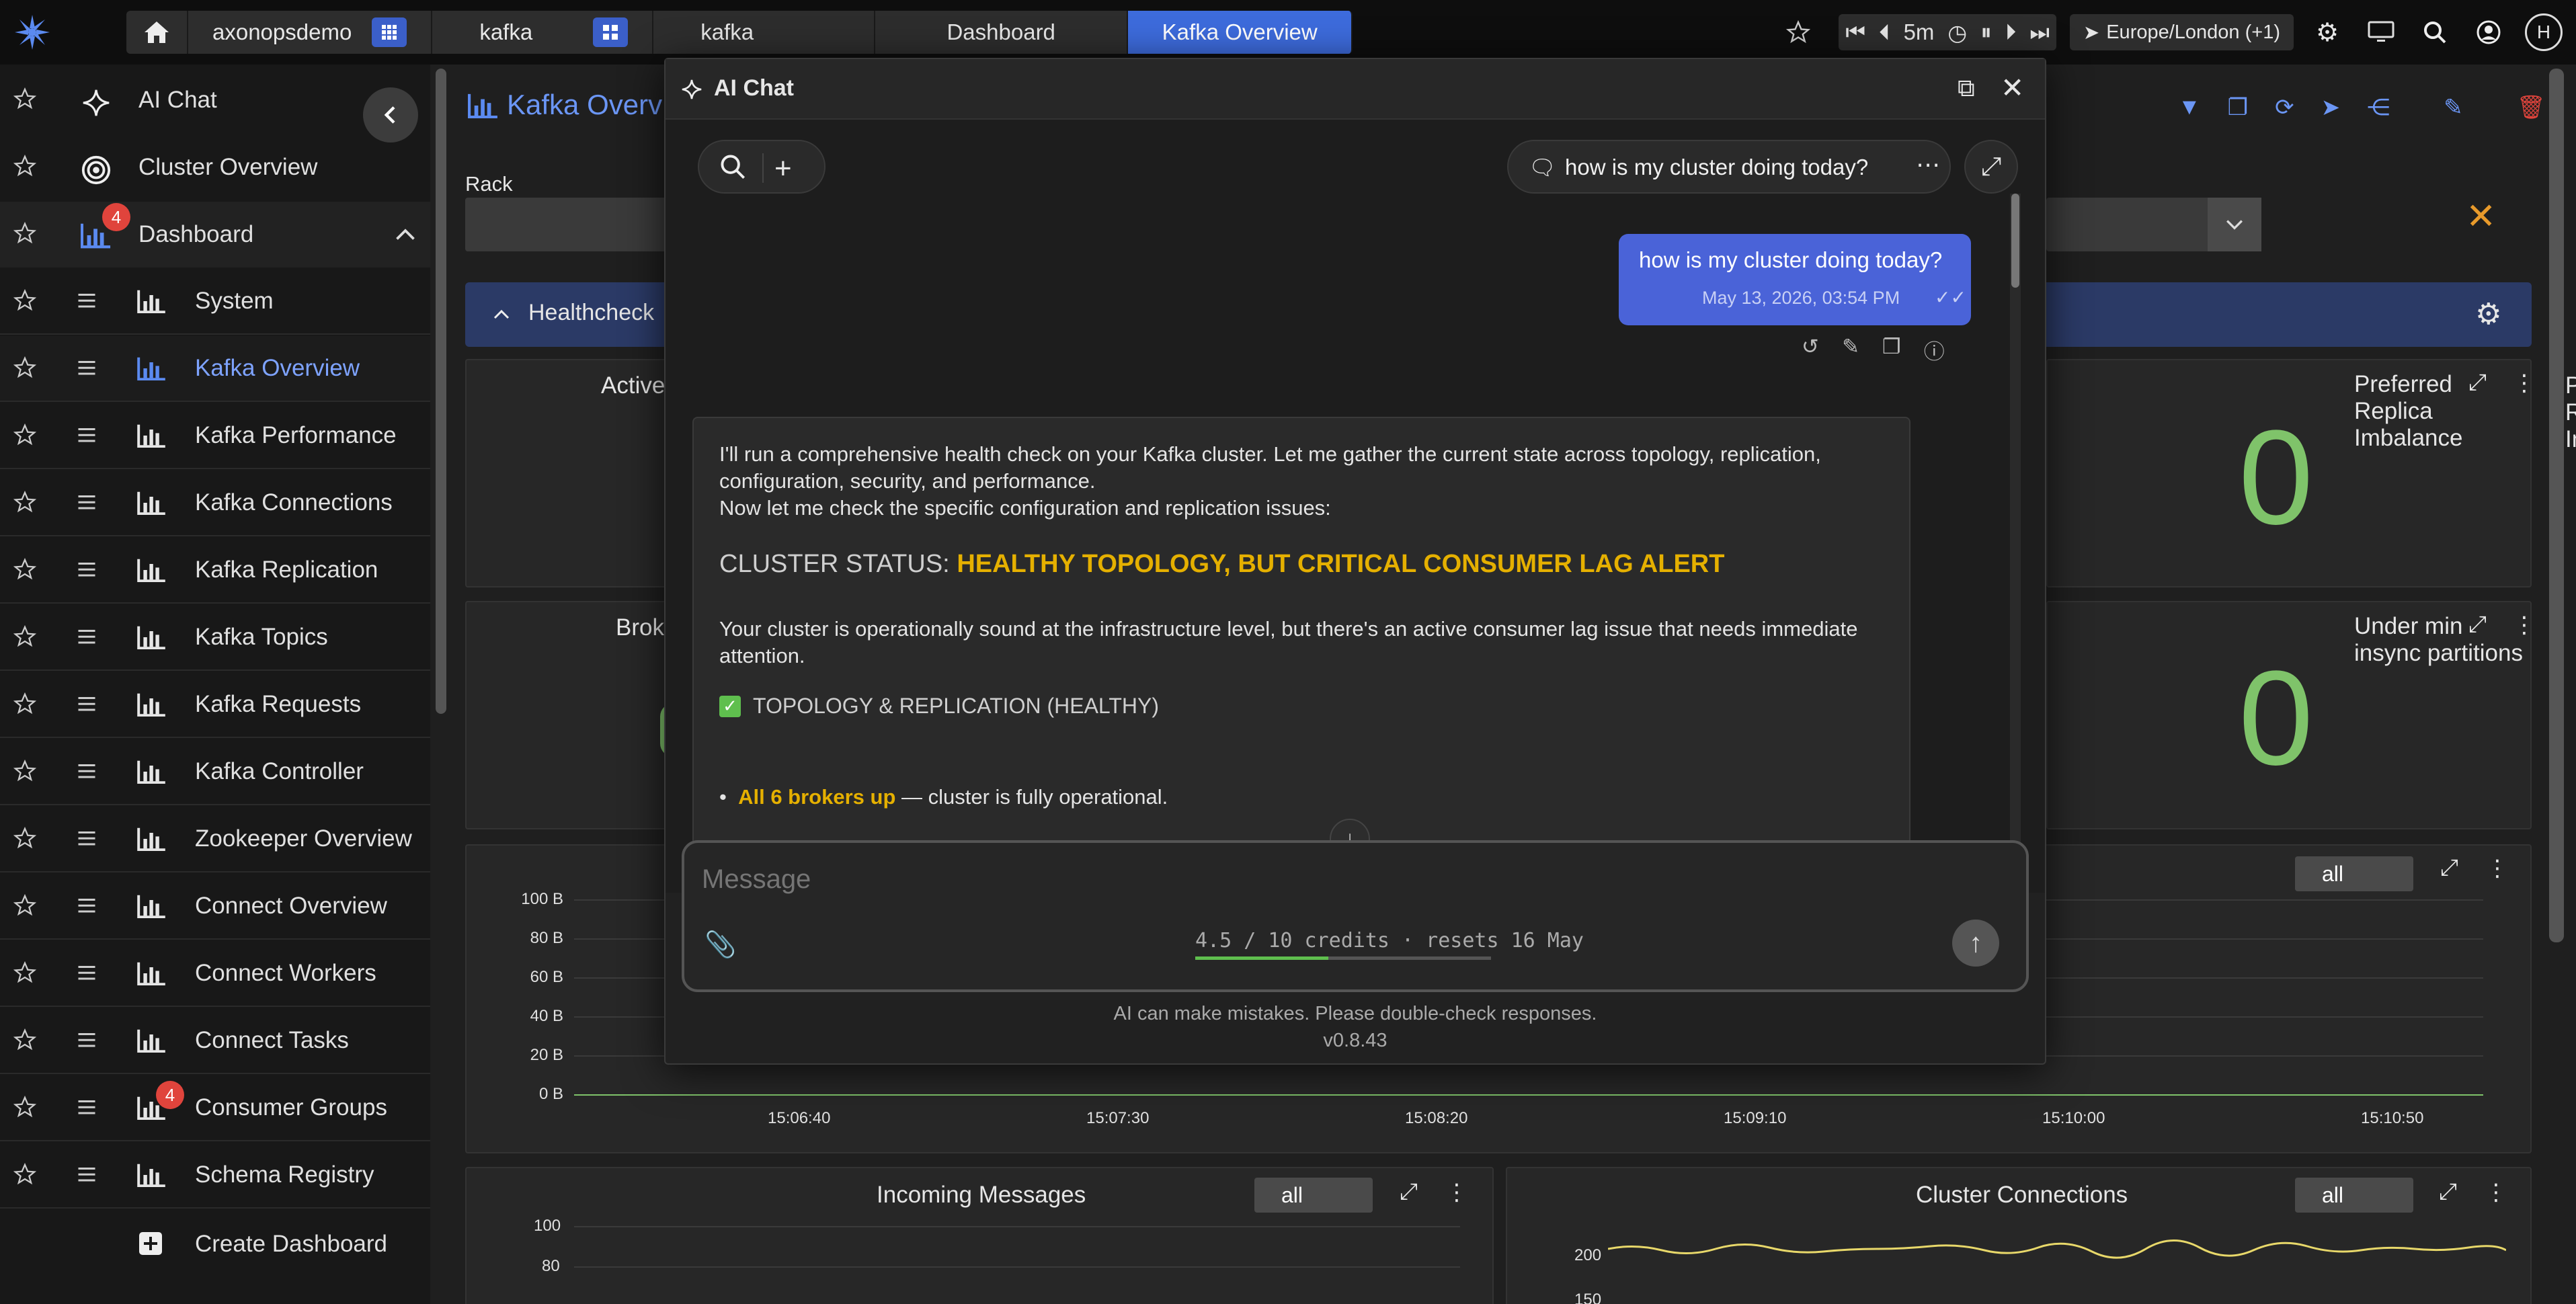 This screenshot has height=1304, width=2576. Describe the element at coordinates (1934, 350) in the screenshot. I see `info-icon: ⓘ` at that location.